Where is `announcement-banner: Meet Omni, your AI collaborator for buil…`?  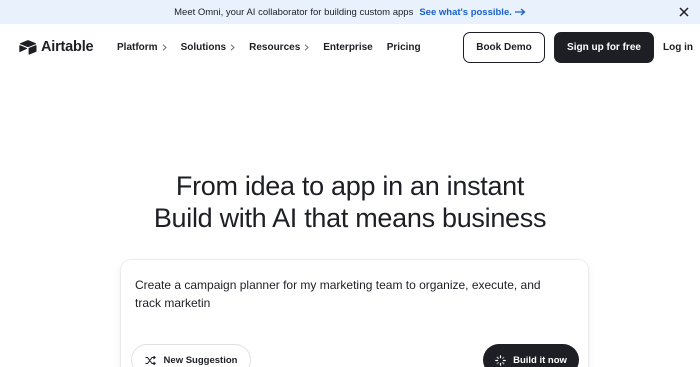 announcement-banner: Meet Omni, your AI collaborator for buil… is located at coordinates (350, 12).